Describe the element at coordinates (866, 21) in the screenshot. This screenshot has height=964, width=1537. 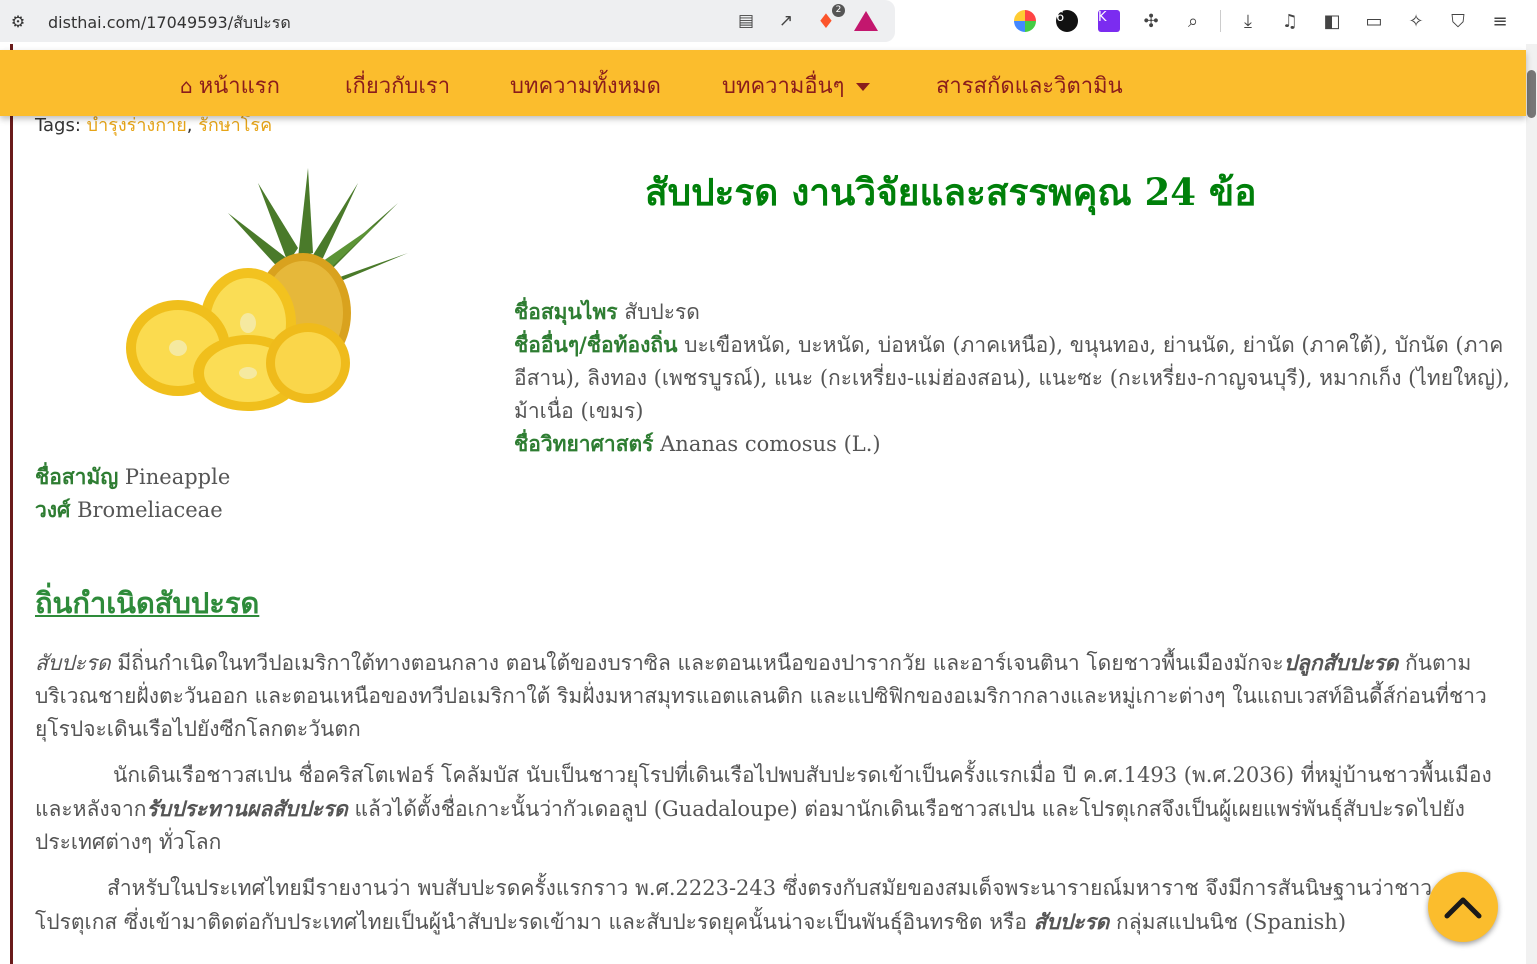
I see `brave-rewards-icon` at that location.